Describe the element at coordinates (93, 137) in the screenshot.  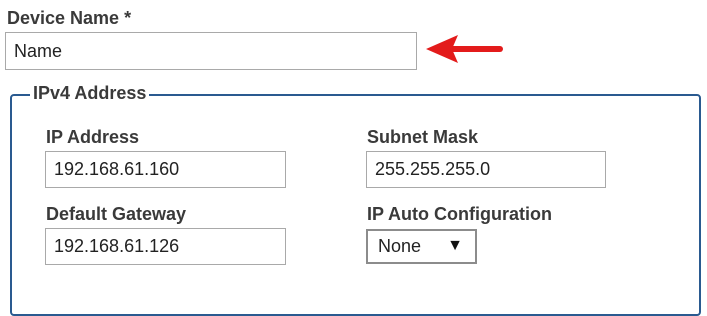
I see `ip-address-label: IP Address` at that location.